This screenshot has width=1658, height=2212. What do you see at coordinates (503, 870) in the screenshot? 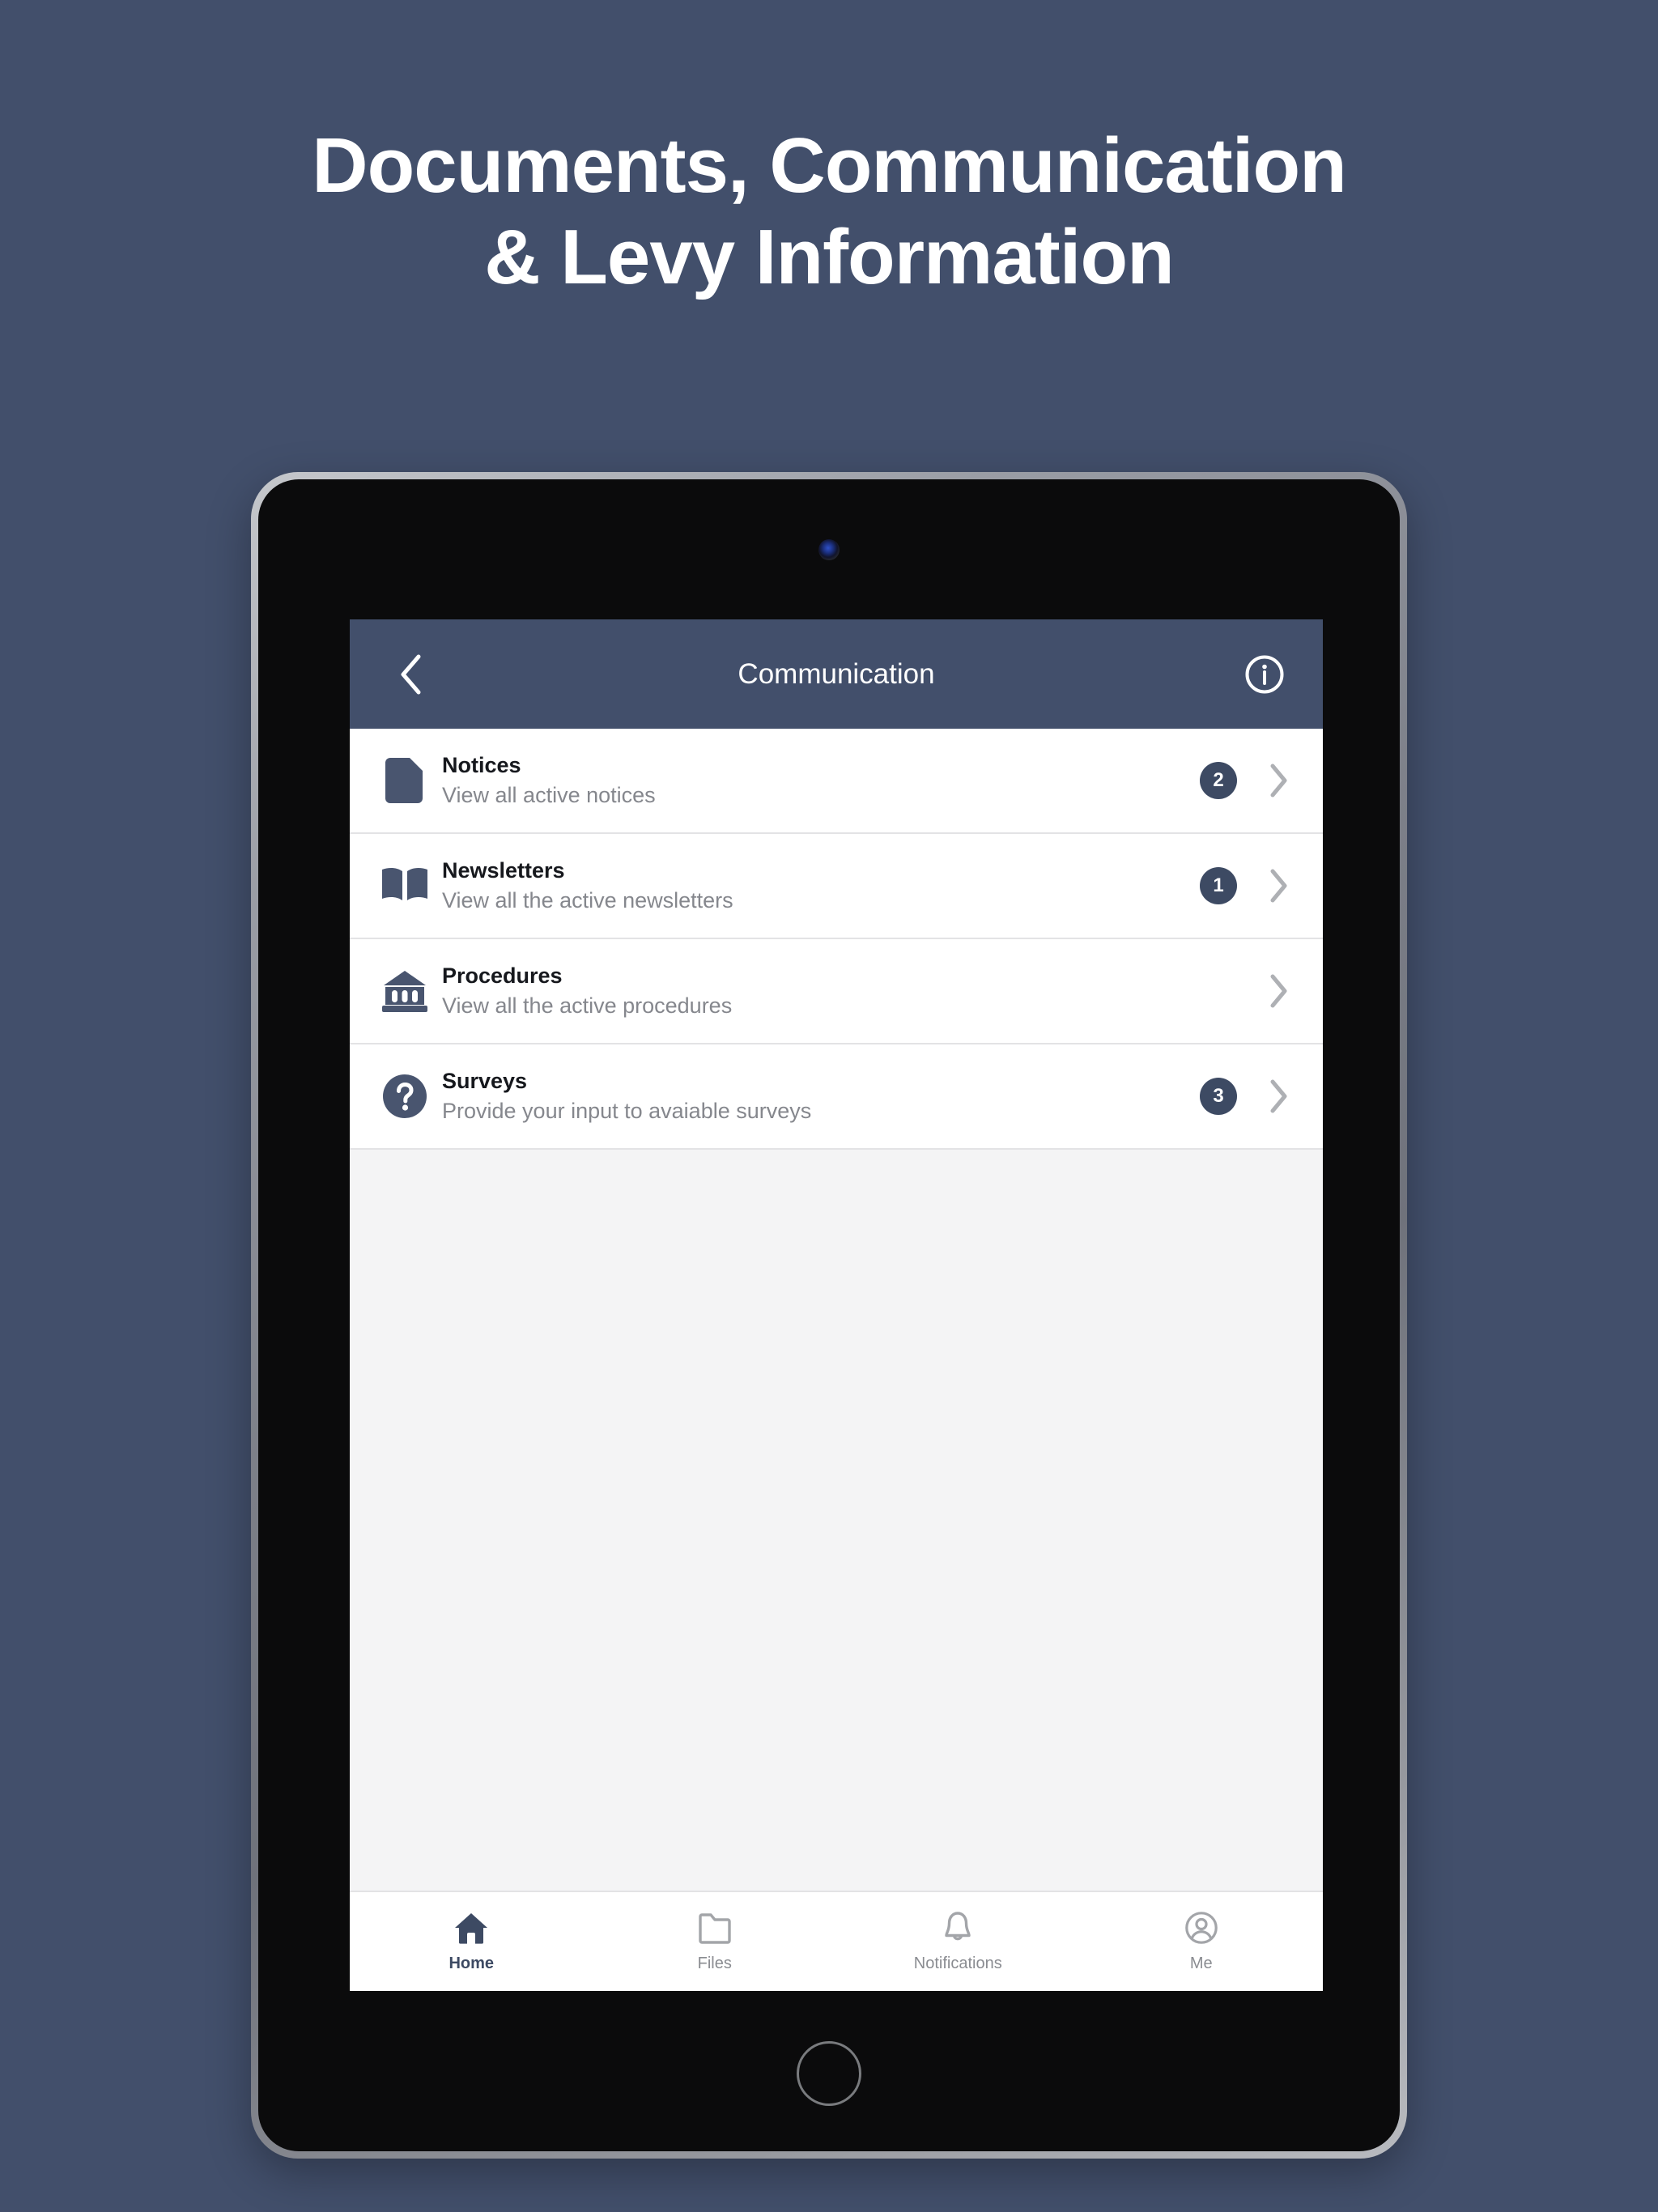
I see `list-item-title: Newsletters` at bounding box center [503, 870].